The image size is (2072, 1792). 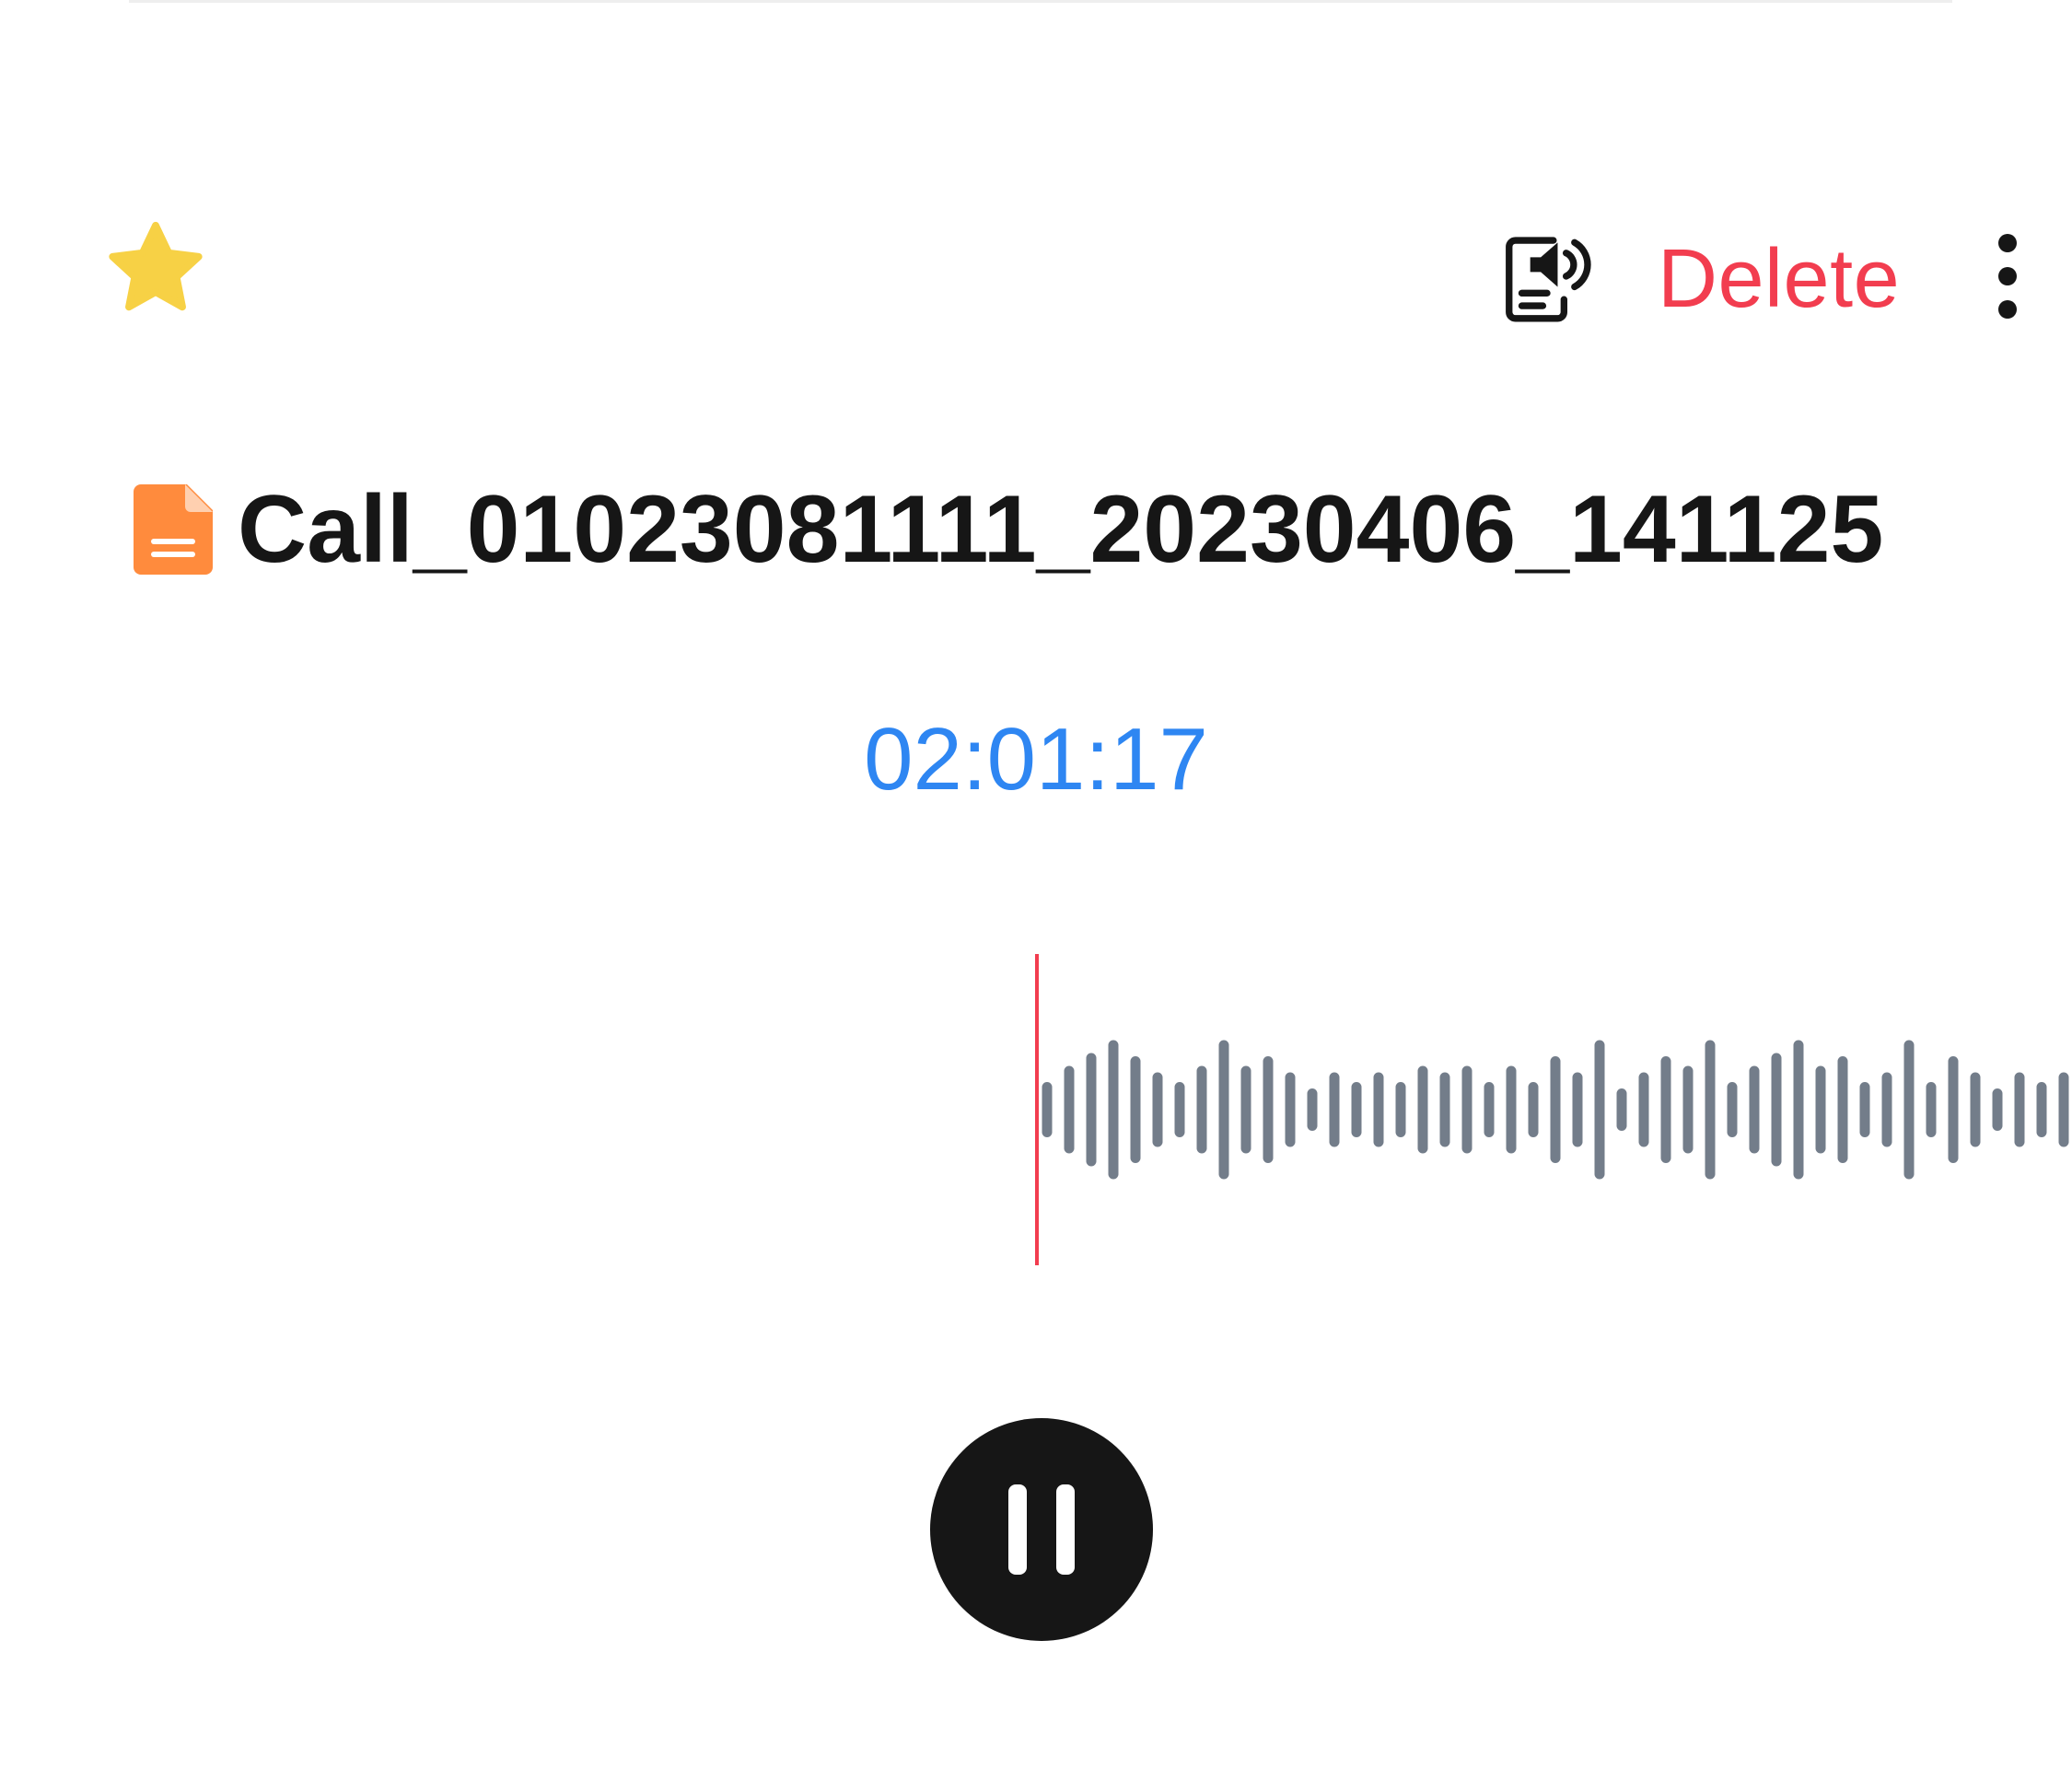 I want to click on recording-title-row: Call_01023081111_20230406_141125, so click(x=1050, y=529).